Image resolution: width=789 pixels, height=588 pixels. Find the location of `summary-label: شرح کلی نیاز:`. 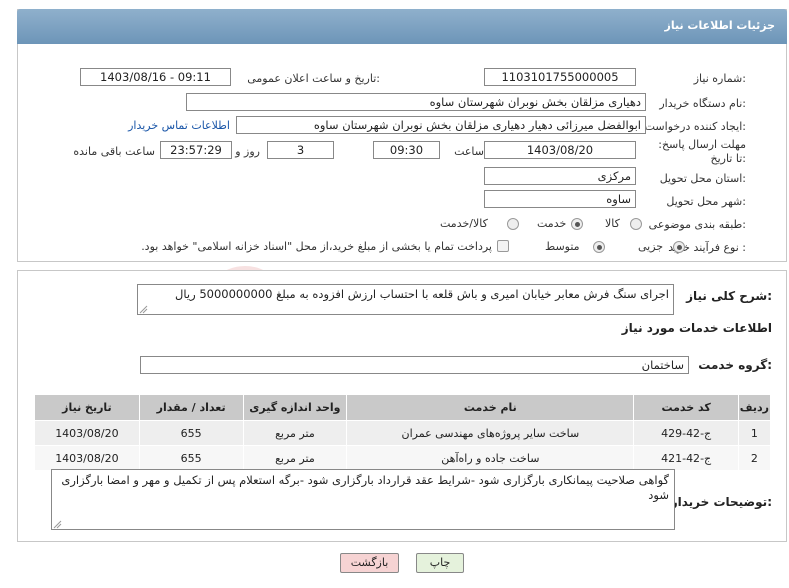

summary-label: شرح کلی نیاز: is located at coordinates (729, 296).